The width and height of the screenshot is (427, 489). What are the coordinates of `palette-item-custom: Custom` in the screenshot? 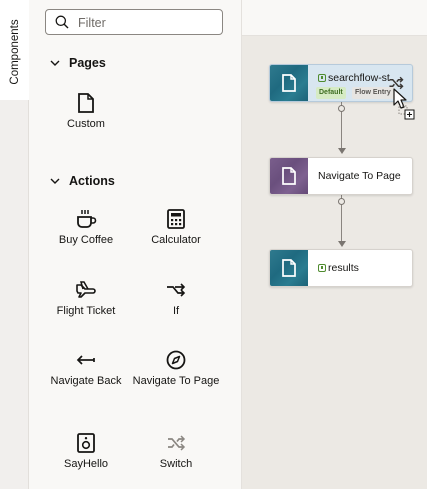 It's located at (86, 111).